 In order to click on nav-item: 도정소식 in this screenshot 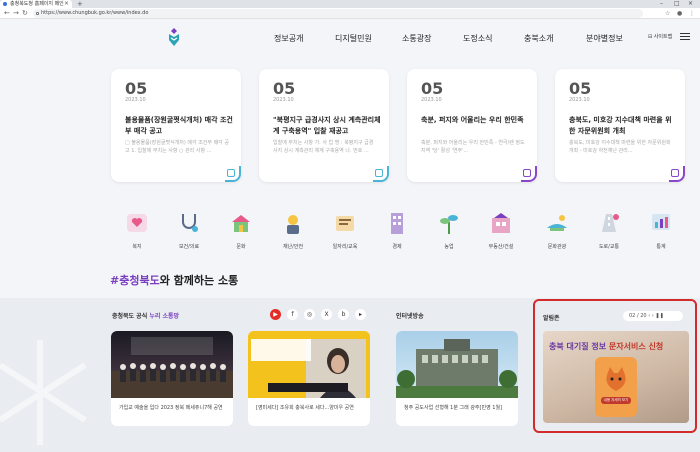, I will do `click(477, 38)`.